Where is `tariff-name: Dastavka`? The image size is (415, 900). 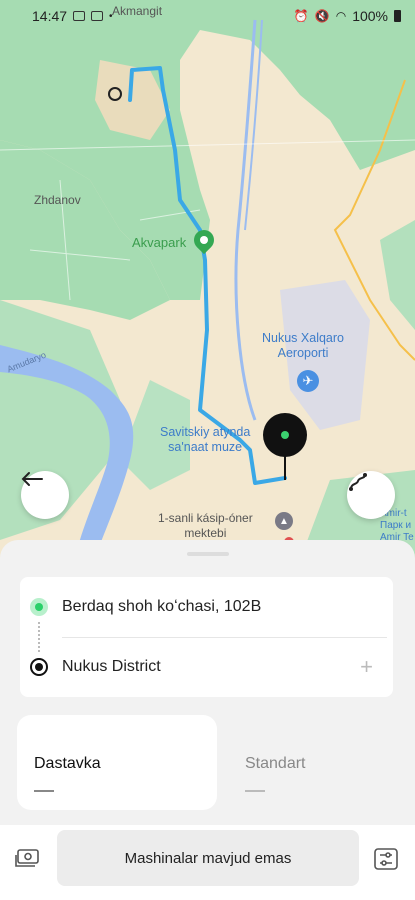
tariff-name: Dastavka is located at coordinates (67, 763).